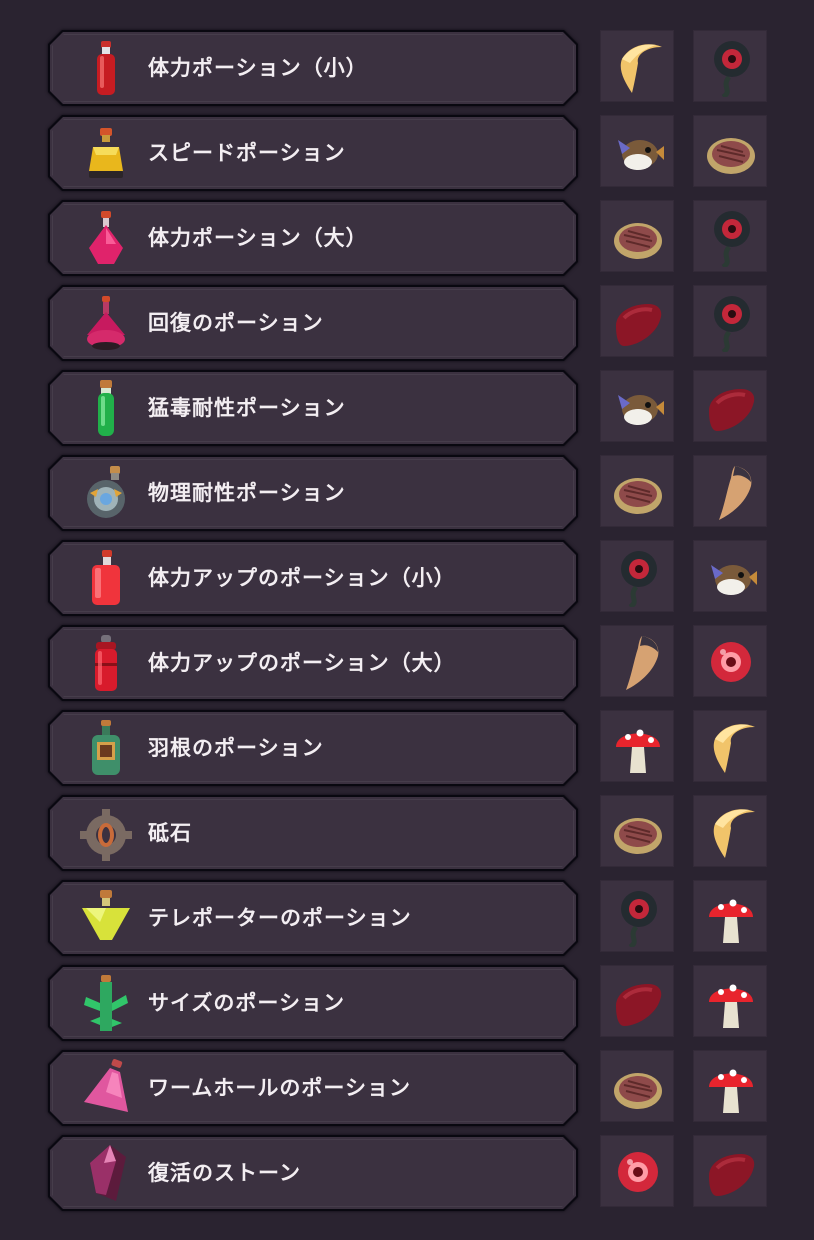 This screenshot has width=814, height=1240. I want to click on recipe-row: 物理耐性ポーション, so click(407, 467).